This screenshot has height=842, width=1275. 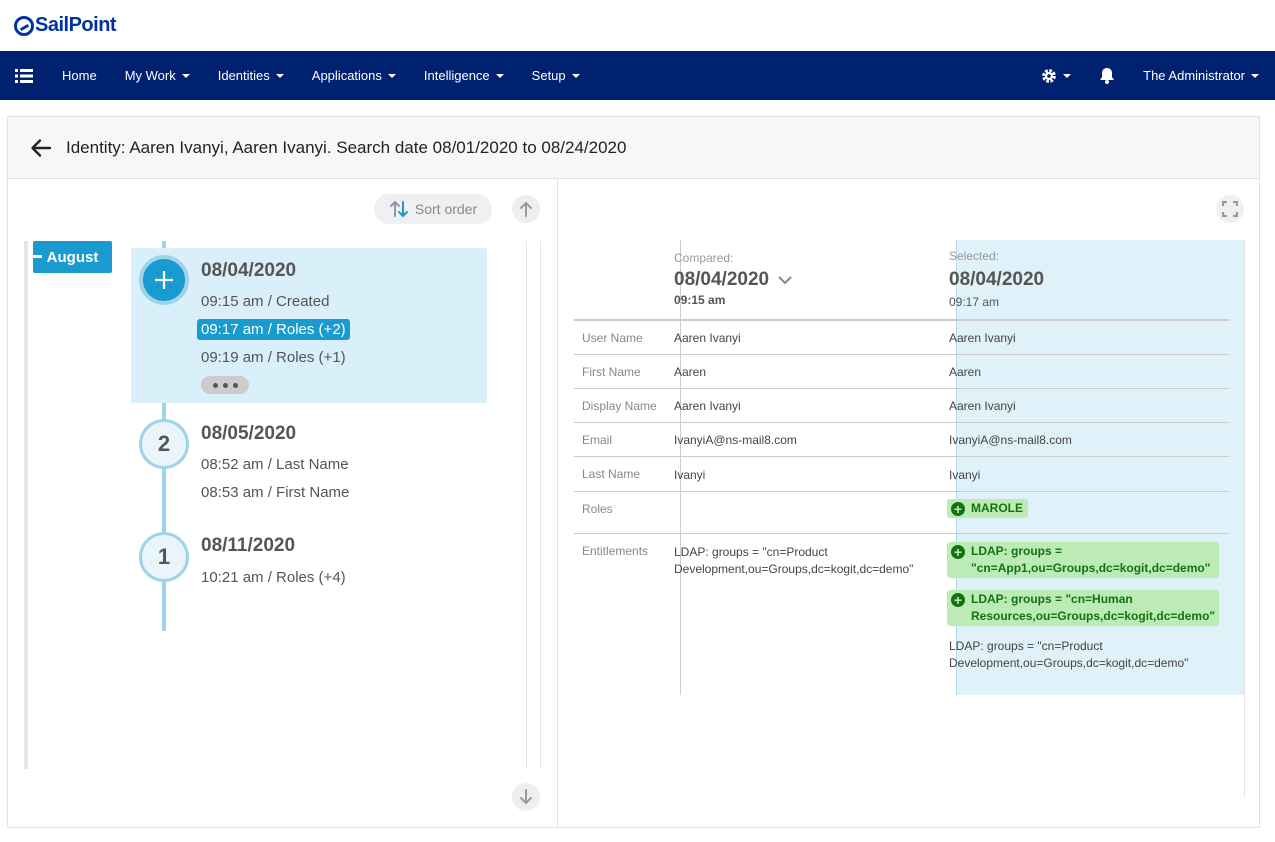 I want to click on compared-date: 08/04/2020, so click(x=722, y=279).